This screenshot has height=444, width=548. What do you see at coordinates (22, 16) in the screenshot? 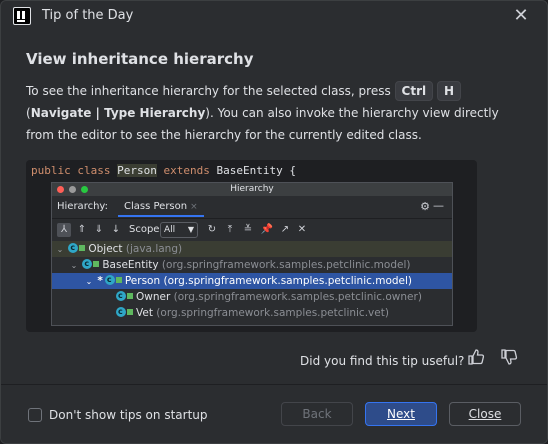
I see `intellij-logo-icon` at bounding box center [22, 16].